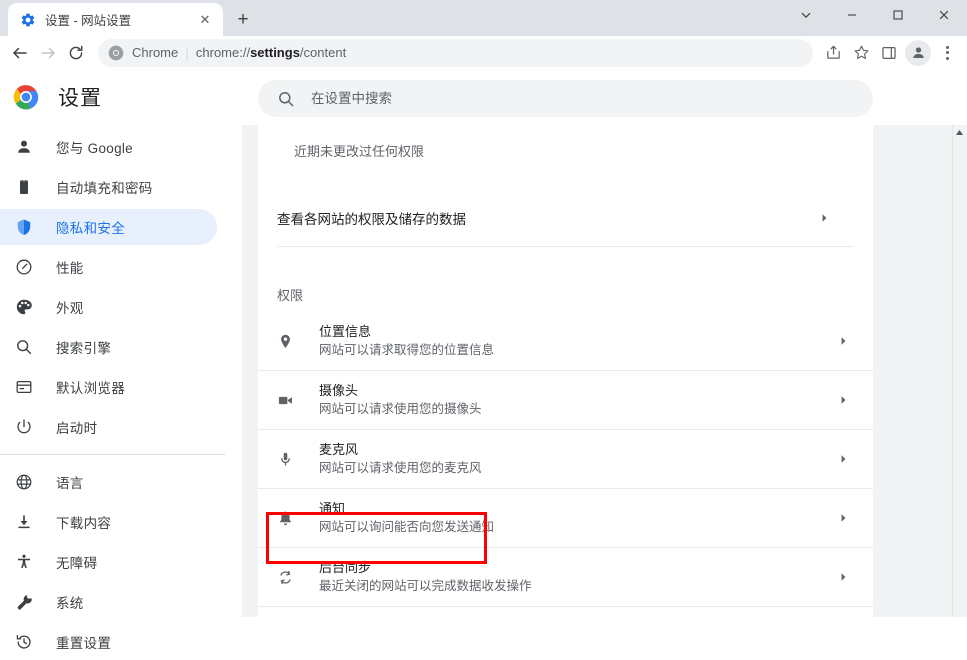 This screenshot has width=967, height=660. I want to click on sidebar-item-label: 下载内容, so click(84, 523).